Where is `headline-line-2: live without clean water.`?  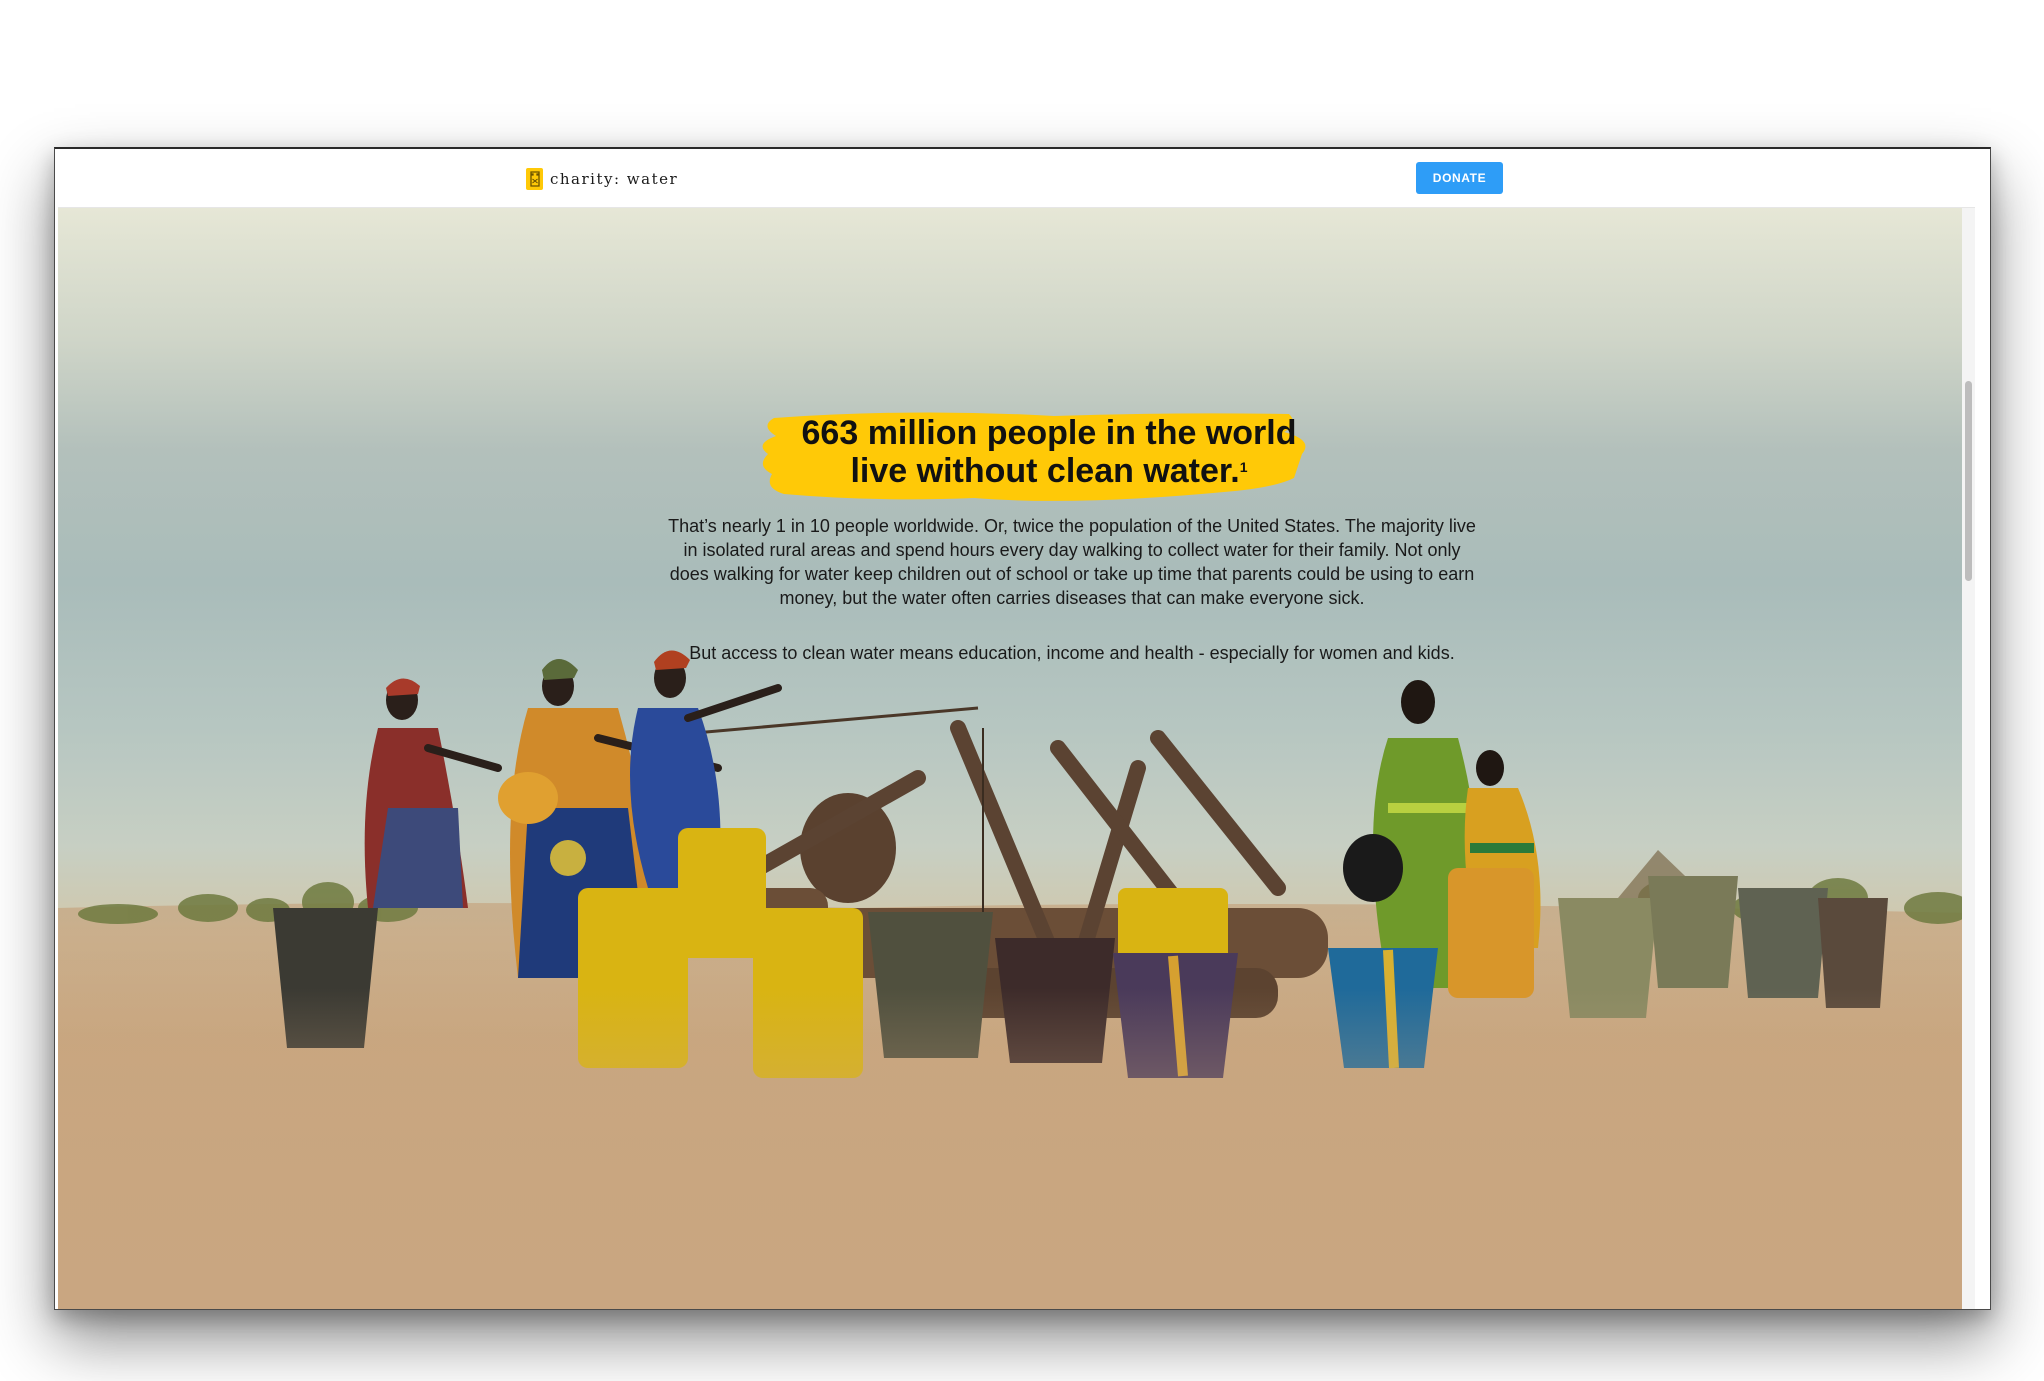
headline-line-2: live without clean water. is located at coordinates (1045, 471).